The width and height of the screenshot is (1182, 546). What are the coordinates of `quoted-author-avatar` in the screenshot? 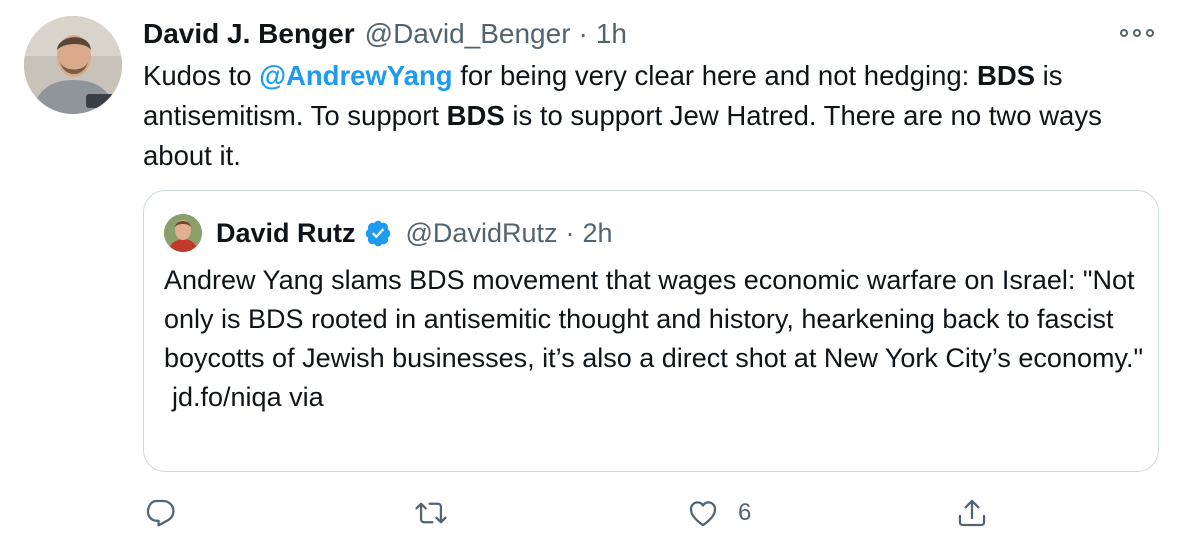 It's located at (183, 233).